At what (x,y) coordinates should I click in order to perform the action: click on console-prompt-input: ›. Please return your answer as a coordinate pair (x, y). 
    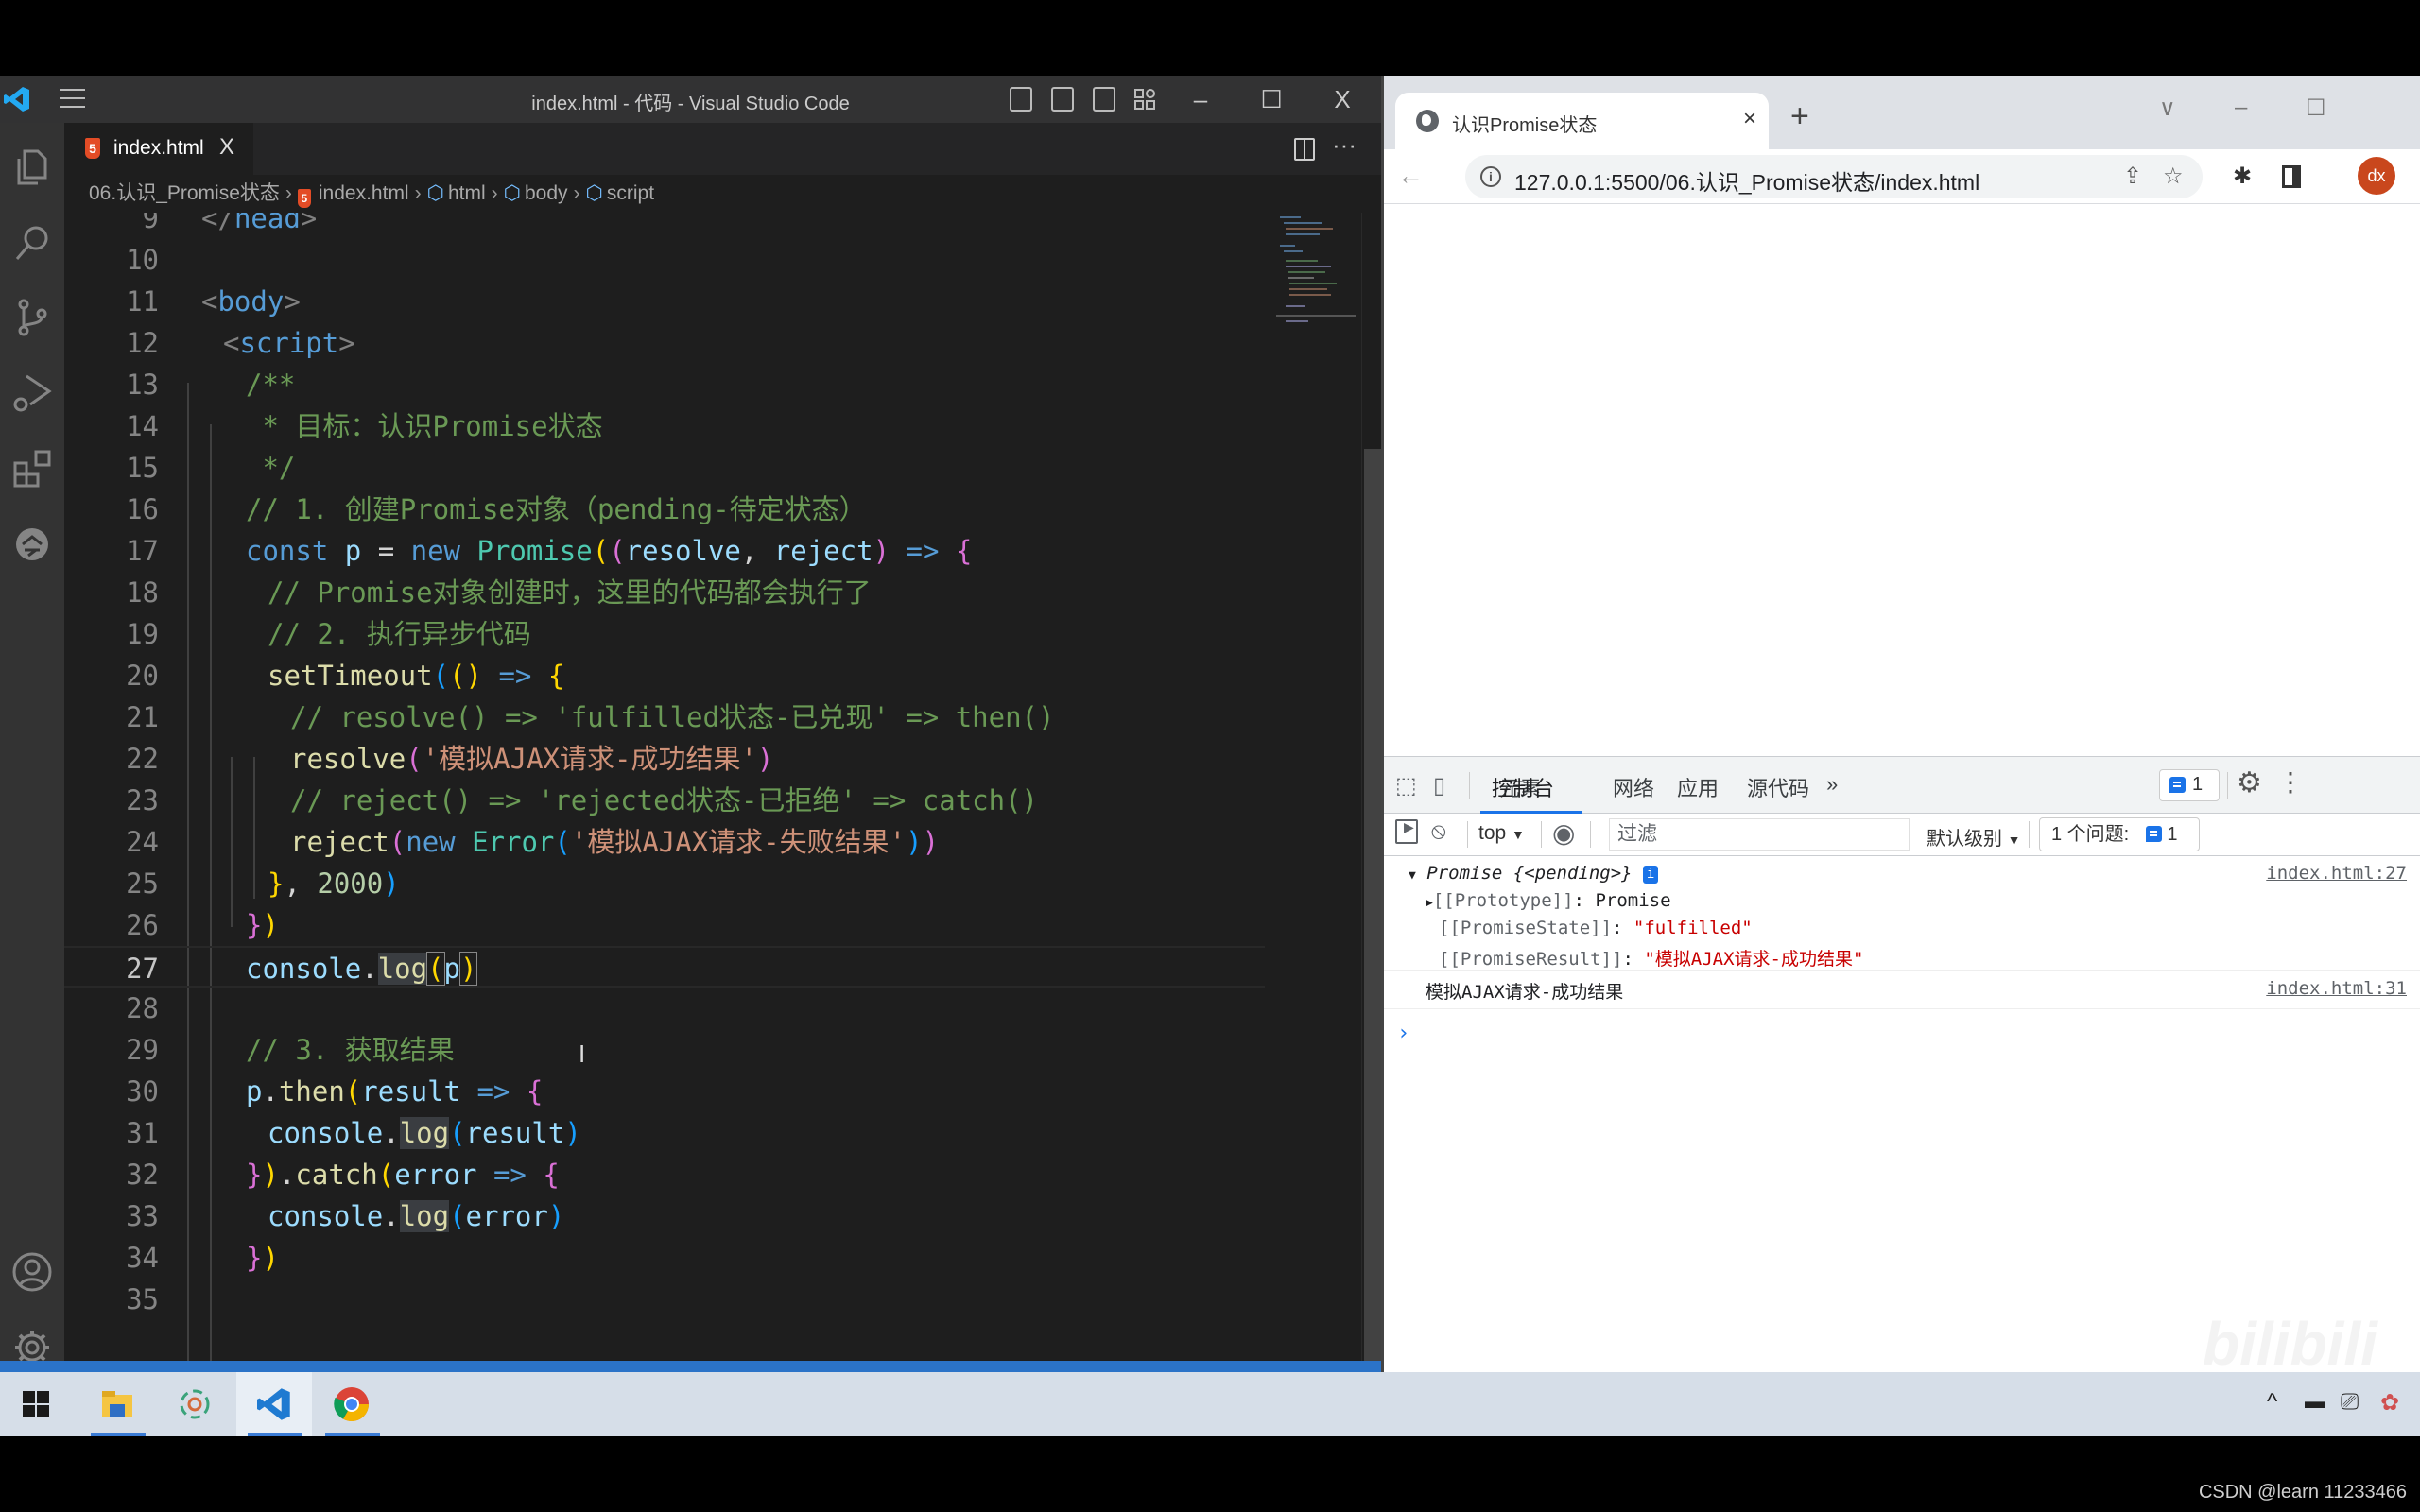
    Looking at the image, I should click on (1403, 1033).